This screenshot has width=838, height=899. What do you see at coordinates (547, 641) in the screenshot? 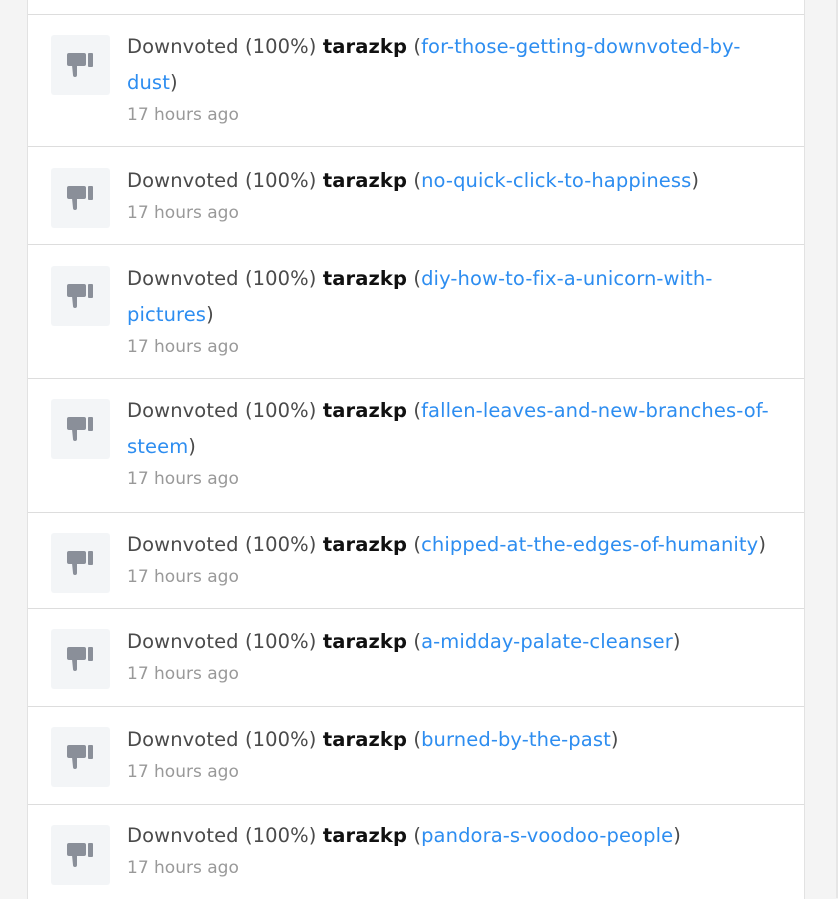
I see `post-link: a-midday-palate-cleanser` at bounding box center [547, 641].